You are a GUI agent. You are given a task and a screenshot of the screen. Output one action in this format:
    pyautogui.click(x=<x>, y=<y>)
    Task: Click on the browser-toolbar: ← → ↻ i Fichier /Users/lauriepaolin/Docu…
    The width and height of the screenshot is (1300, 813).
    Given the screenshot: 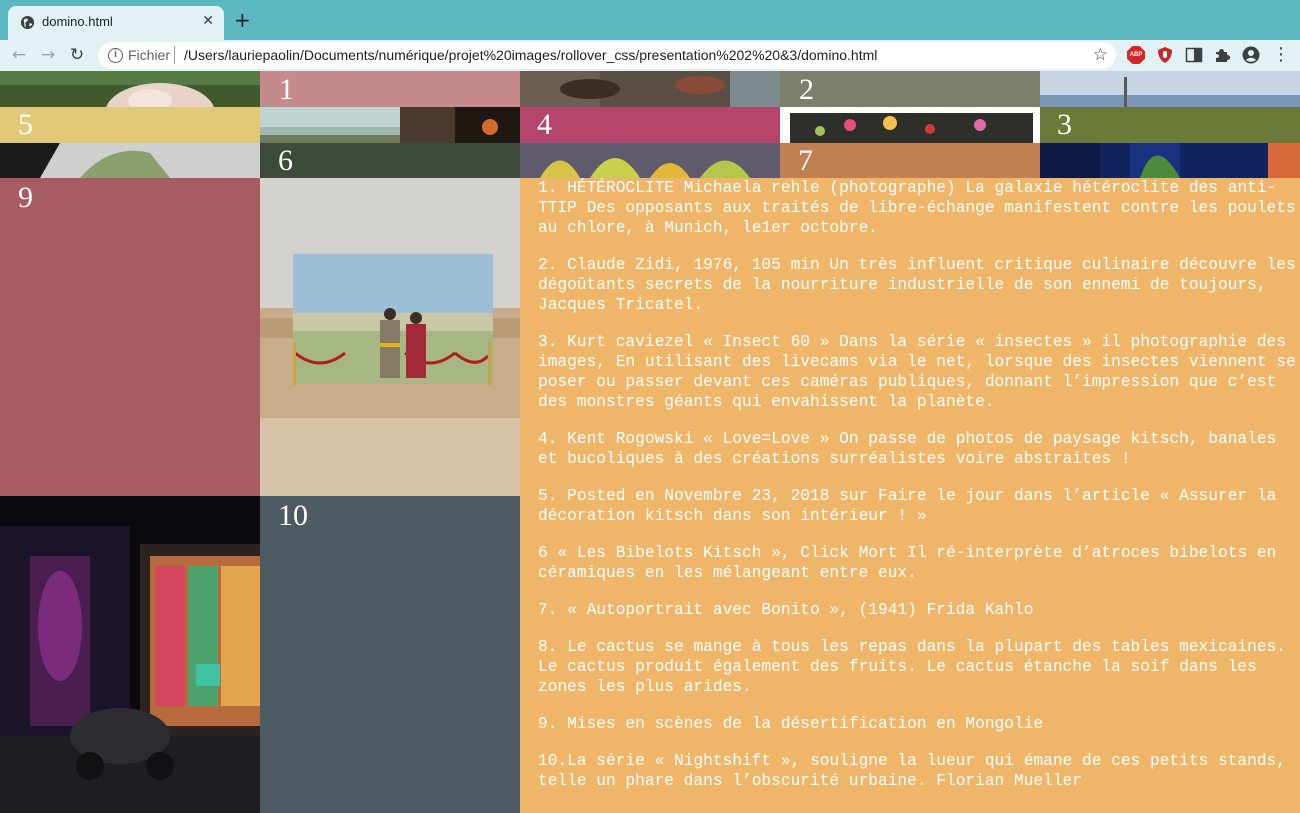 What is the action you would take?
    pyautogui.click(x=650, y=55)
    